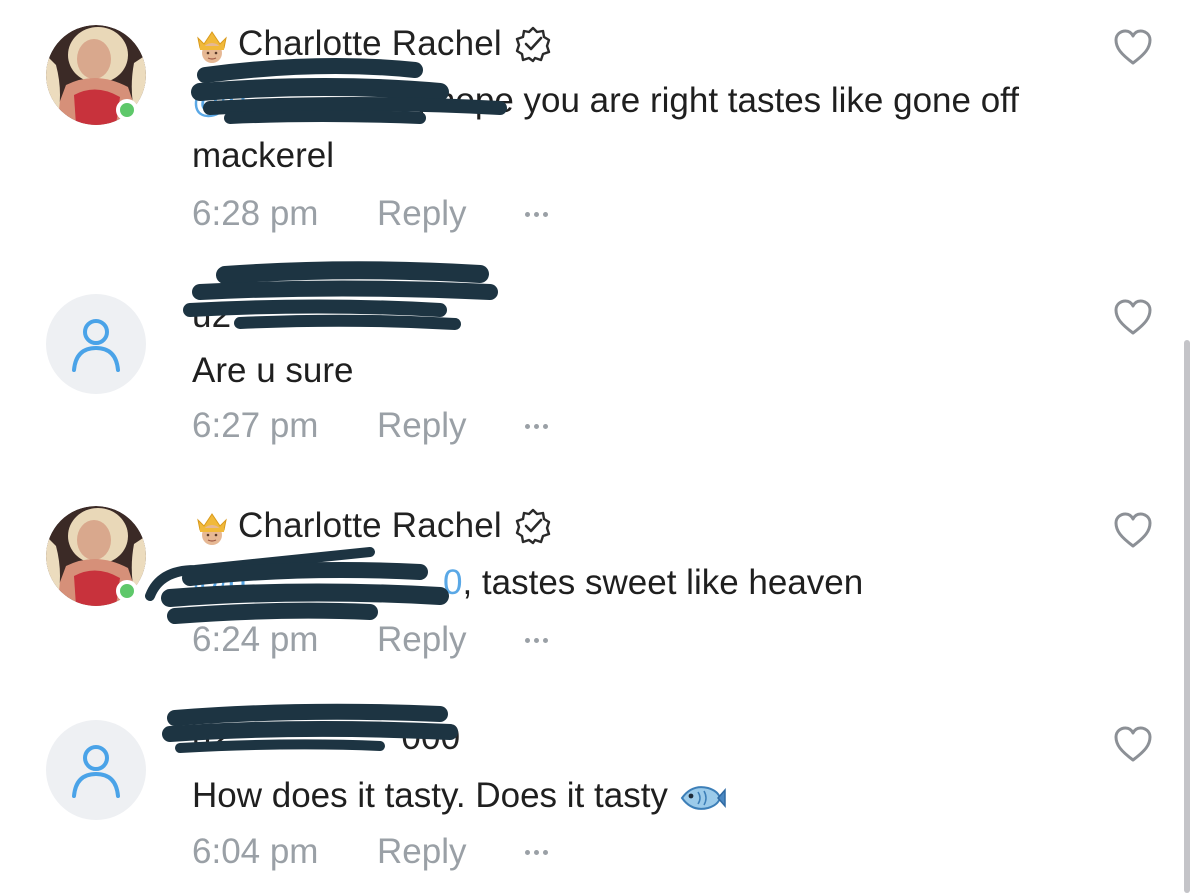  I want to click on comment-meta: 6:04 pm Reply, so click(370, 852).